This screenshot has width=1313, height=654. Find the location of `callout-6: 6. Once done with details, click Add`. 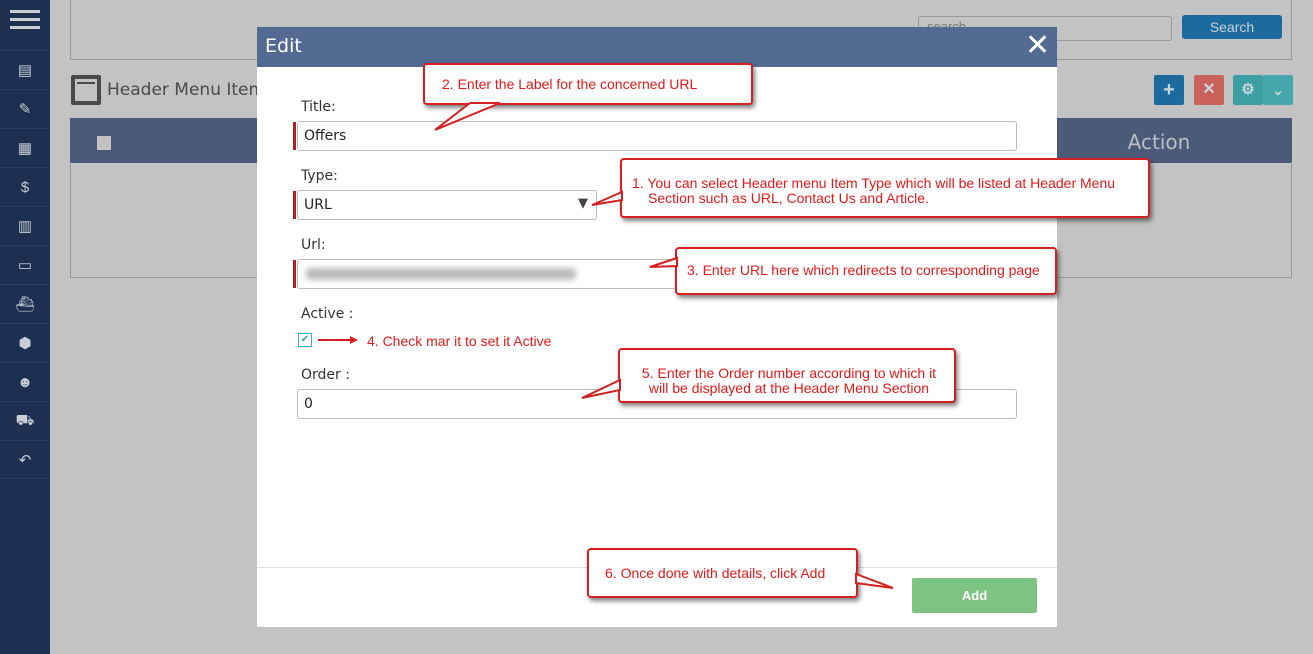

callout-6: 6. Once done with details, click Add is located at coordinates (722, 573).